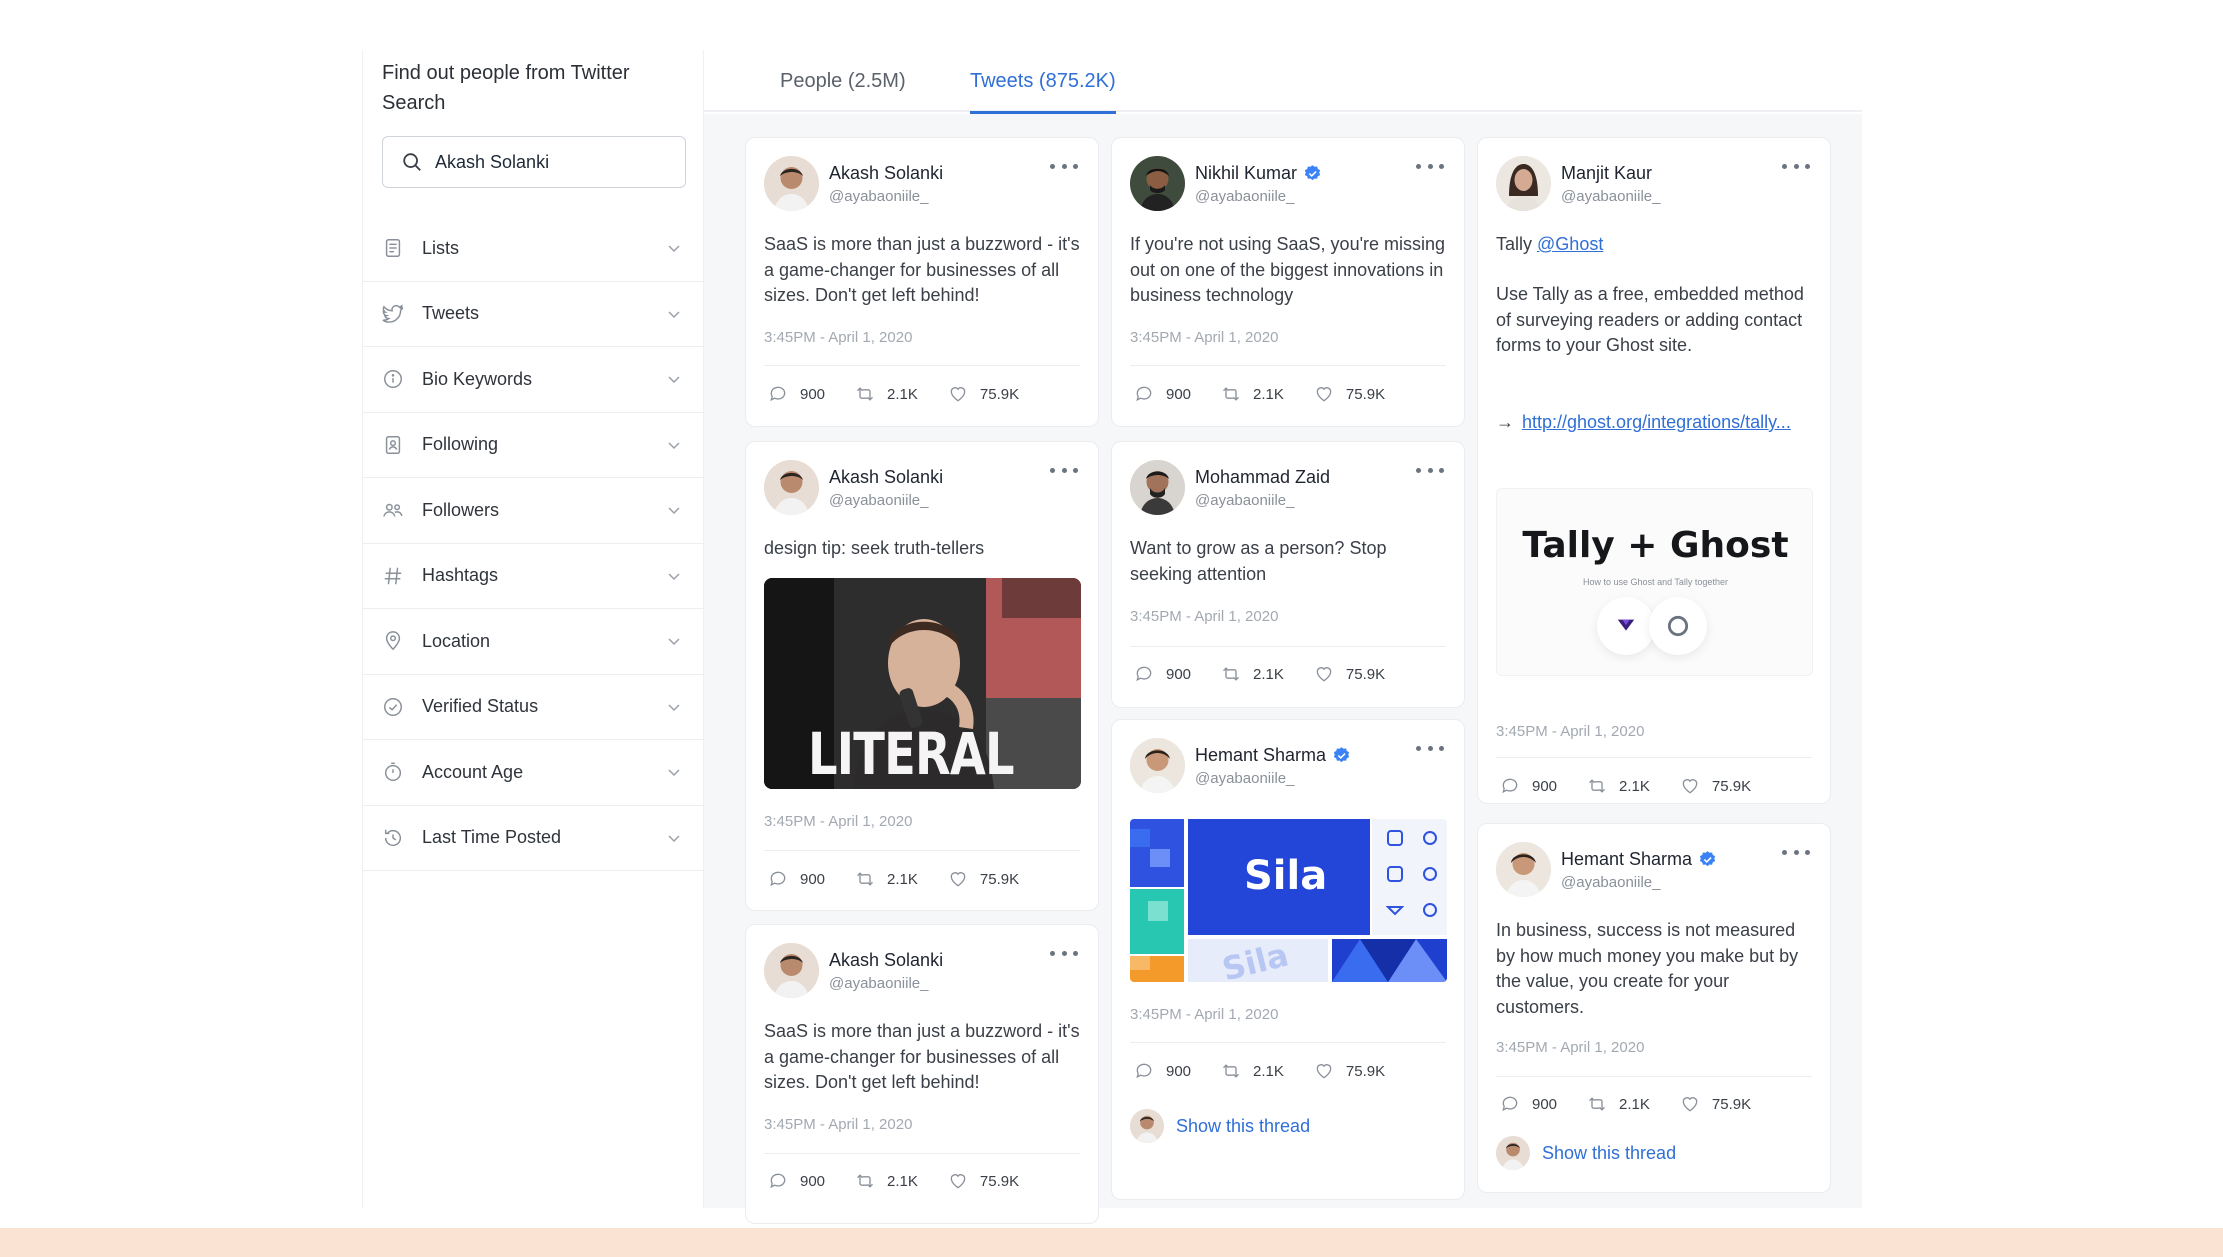 The height and width of the screenshot is (1257, 2223). What do you see at coordinates (1243, 1125) in the screenshot?
I see `show-thread-label: Show this thread` at bounding box center [1243, 1125].